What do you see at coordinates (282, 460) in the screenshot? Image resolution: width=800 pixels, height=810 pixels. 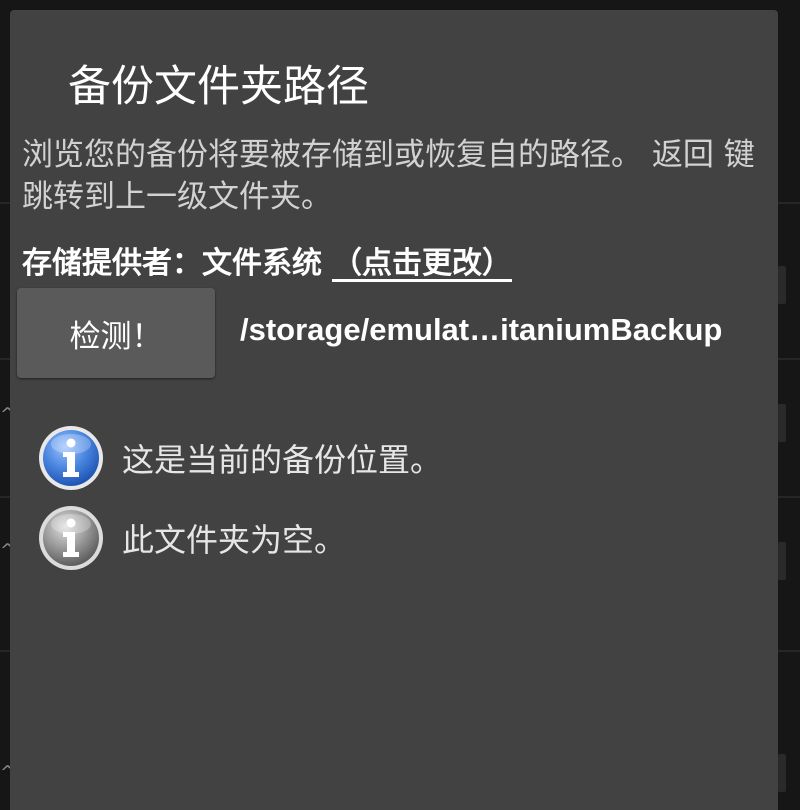 I see `info-text: 这是当前的备份位置。` at bounding box center [282, 460].